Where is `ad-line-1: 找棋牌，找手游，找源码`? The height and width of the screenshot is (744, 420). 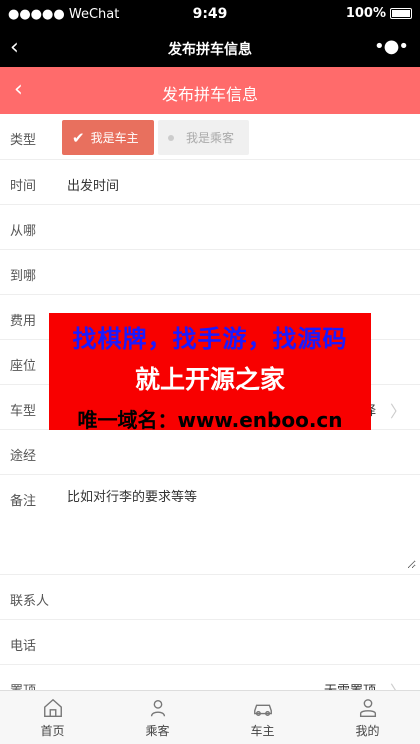
ad-line-1: 找棋牌，找手游，找源码 is located at coordinates (210, 339).